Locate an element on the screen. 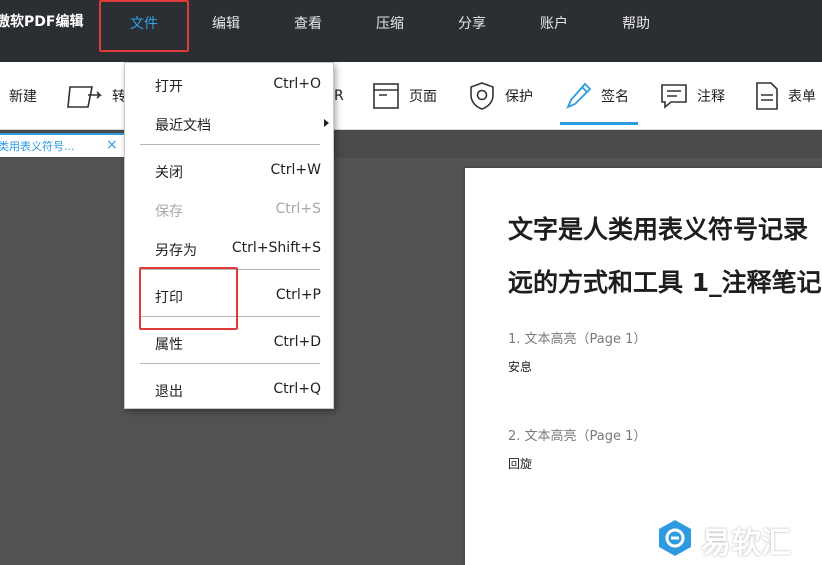  tool-new: 新建 is located at coordinates (23, 96).